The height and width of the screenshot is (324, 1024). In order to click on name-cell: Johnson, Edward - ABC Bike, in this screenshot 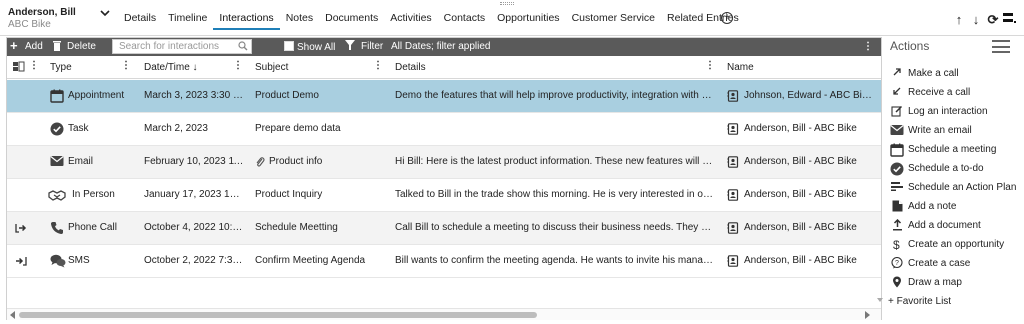, I will do `click(809, 95)`.